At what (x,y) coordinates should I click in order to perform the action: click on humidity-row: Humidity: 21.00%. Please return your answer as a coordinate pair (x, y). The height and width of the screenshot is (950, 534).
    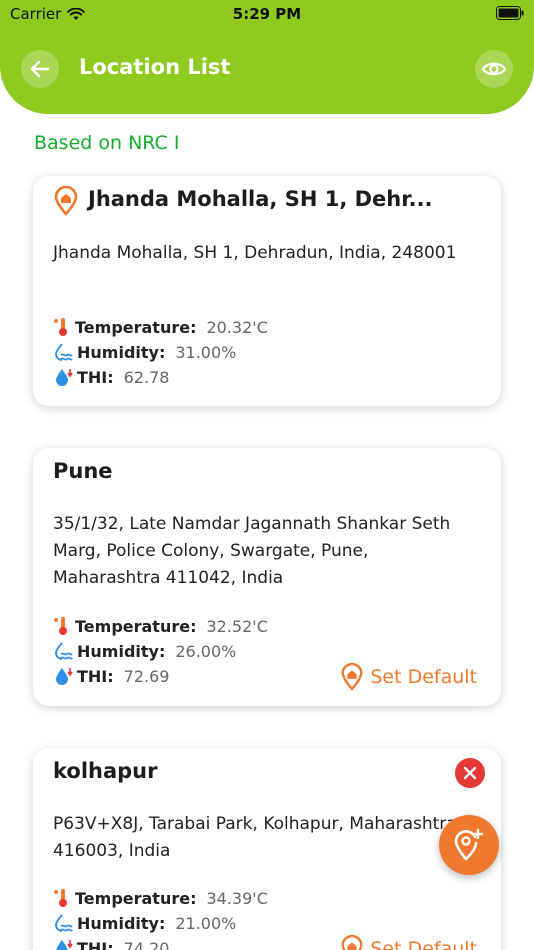
    Looking at the image, I should click on (144, 923).